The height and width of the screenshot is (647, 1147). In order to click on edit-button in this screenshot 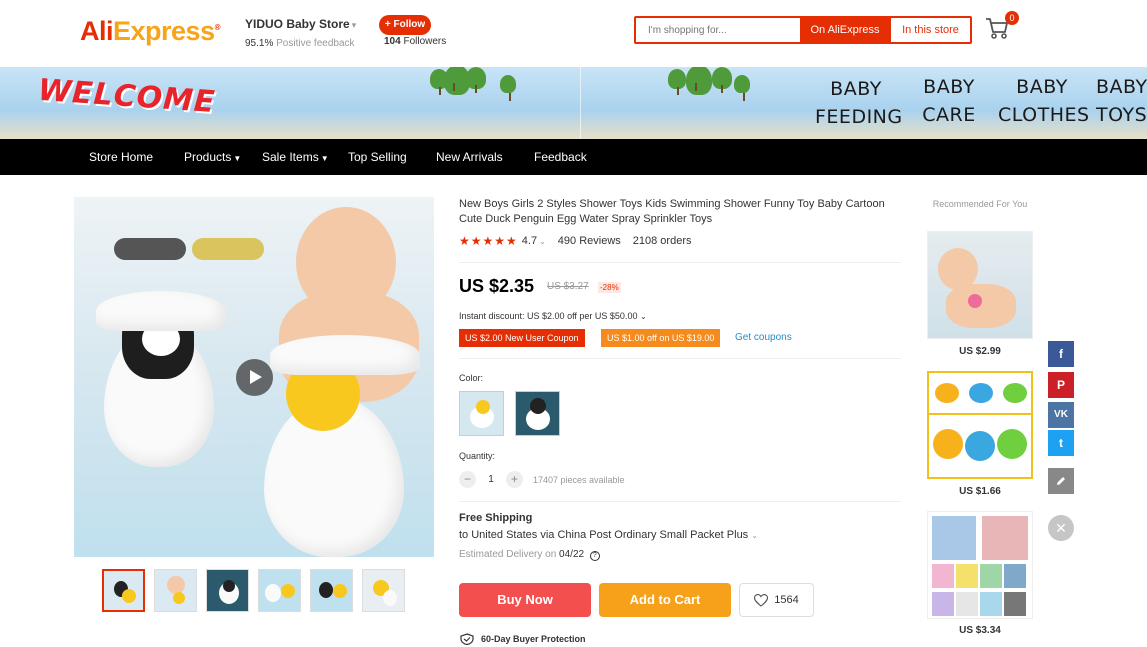, I will do `click(1061, 481)`.